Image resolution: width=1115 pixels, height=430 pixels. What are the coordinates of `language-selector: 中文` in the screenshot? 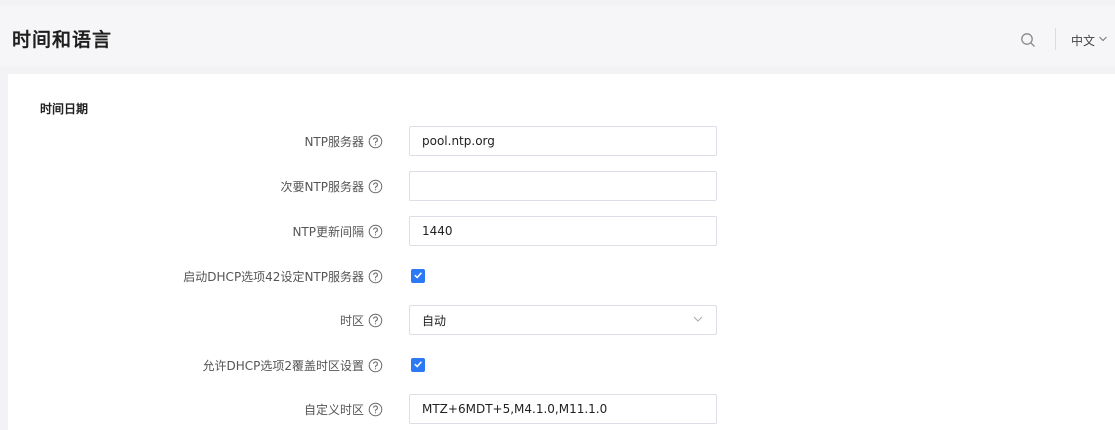 It's located at (1089, 40).